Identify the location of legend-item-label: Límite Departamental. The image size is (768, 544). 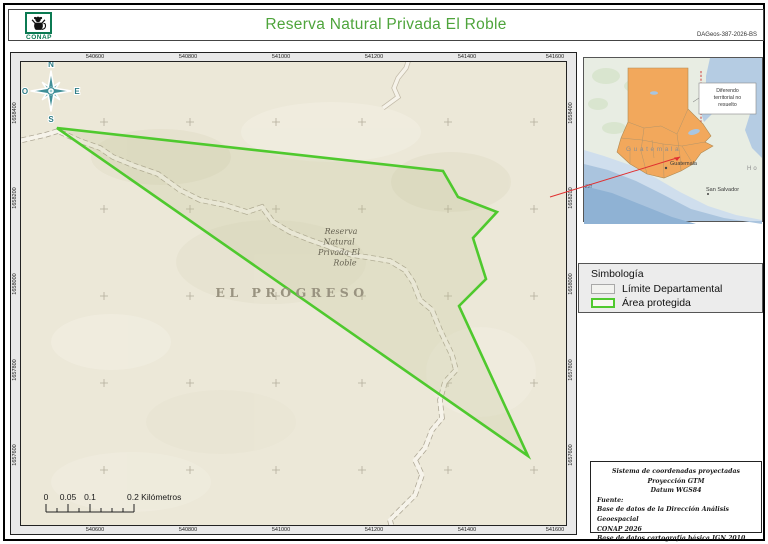
(672, 289).